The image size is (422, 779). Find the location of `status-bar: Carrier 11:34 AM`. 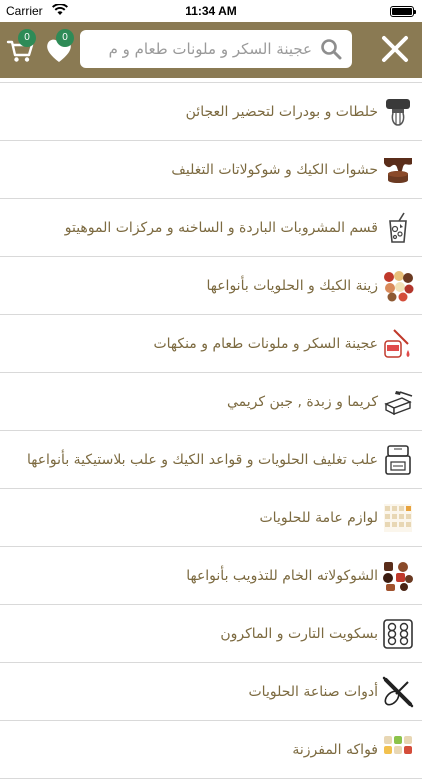

status-bar: Carrier 11:34 AM is located at coordinates (211, 11).